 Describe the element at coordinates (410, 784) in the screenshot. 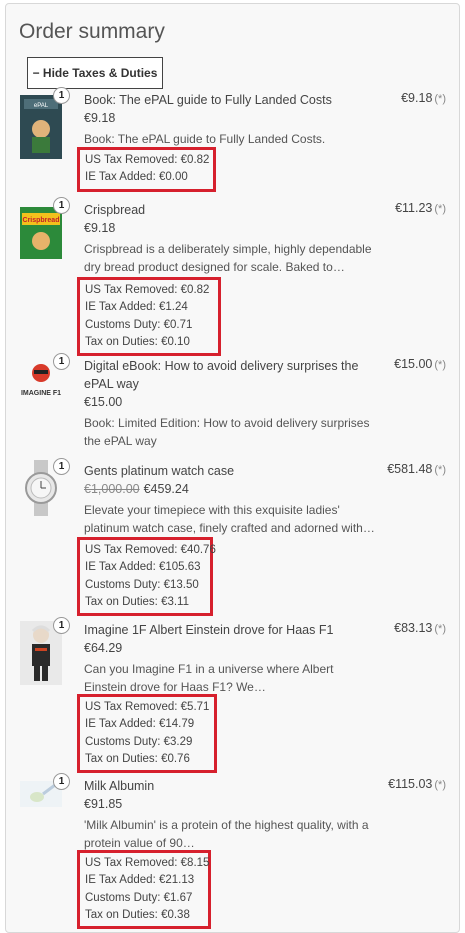

I see `line-total-value: €115.03` at that location.